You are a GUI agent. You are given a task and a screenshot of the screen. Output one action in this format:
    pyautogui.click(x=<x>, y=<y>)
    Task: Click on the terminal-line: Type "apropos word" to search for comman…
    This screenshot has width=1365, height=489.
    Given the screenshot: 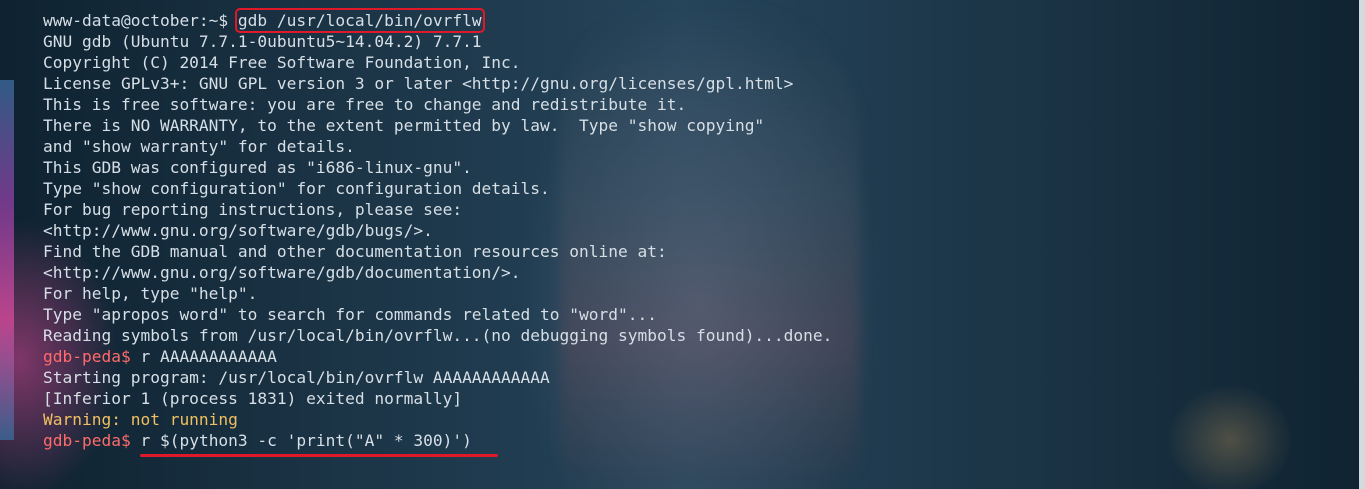 What is the action you would take?
    pyautogui.click(x=350, y=314)
    